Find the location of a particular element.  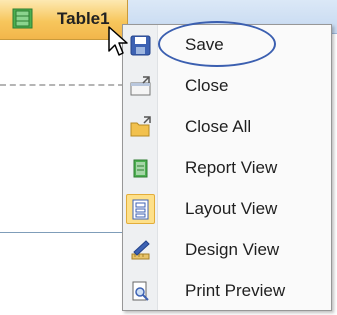

menu-item-design-view: Design View is located at coordinates (227, 250).